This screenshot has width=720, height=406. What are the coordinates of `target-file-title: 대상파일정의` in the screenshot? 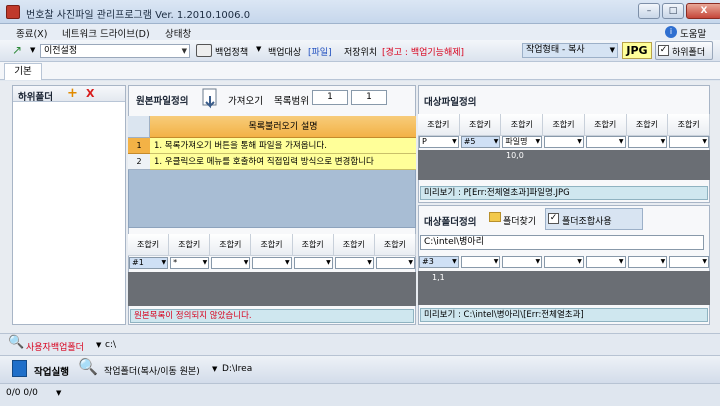 It's located at (450, 102).